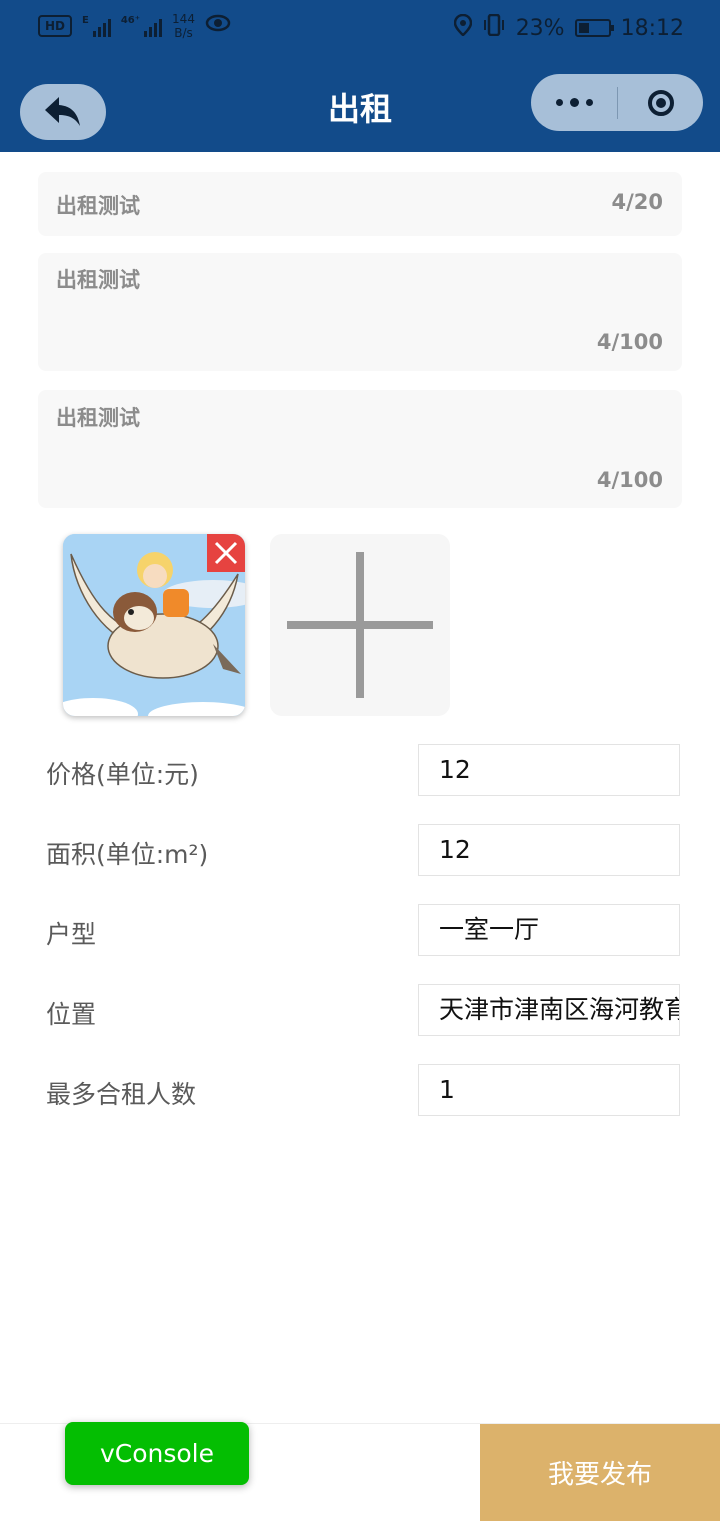 Image resolution: width=720 pixels, height=1521 pixels. What do you see at coordinates (600, 1472) in the screenshot?
I see `publish-button: 我要发布` at bounding box center [600, 1472].